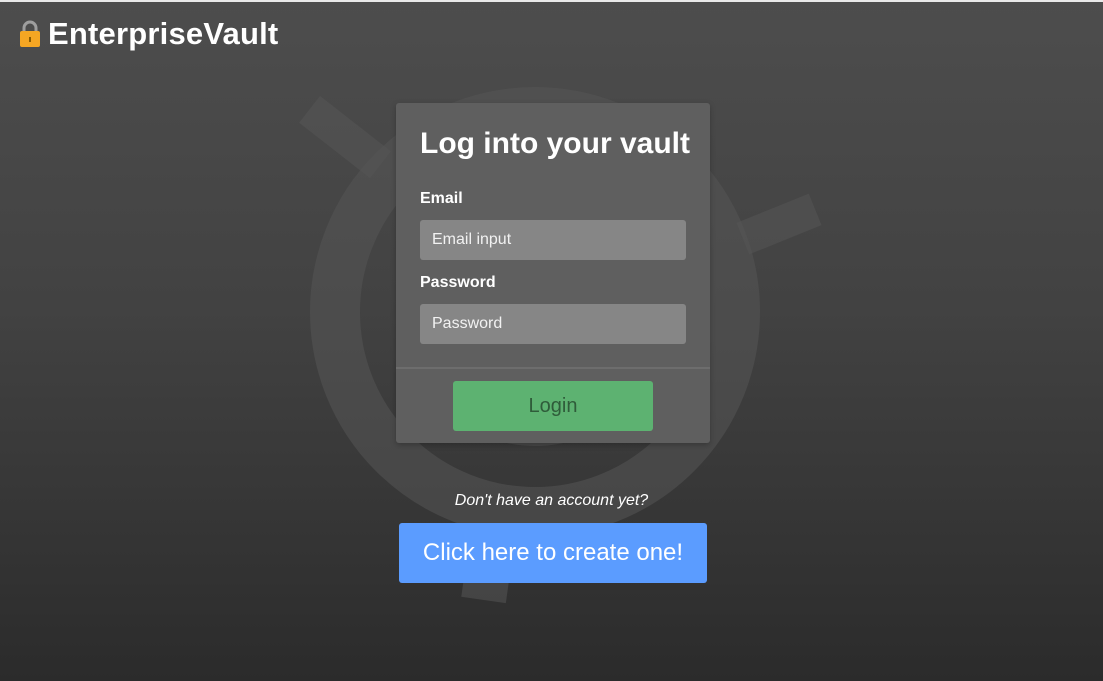 The height and width of the screenshot is (681, 1103). What do you see at coordinates (30, 33) in the screenshot?
I see `lock-icon` at bounding box center [30, 33].